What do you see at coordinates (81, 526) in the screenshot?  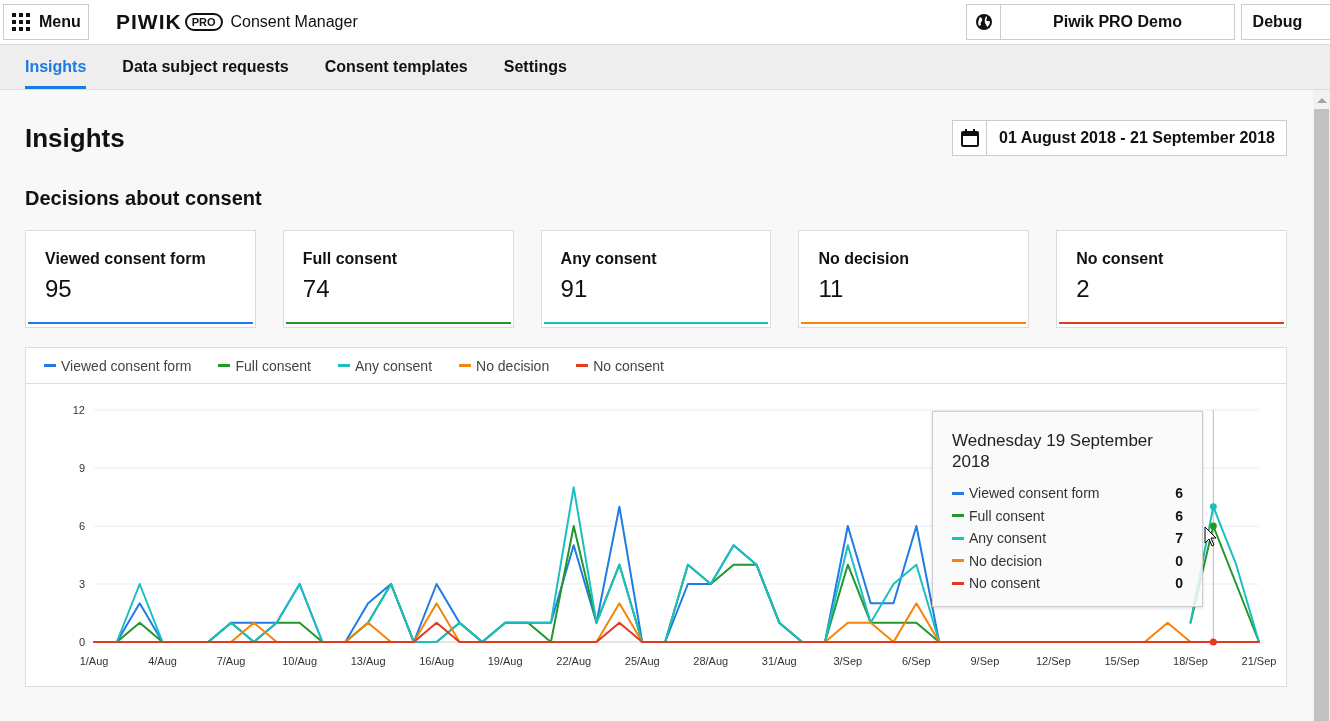 I see `axis-label: 6` at bounding box center [81, 526].